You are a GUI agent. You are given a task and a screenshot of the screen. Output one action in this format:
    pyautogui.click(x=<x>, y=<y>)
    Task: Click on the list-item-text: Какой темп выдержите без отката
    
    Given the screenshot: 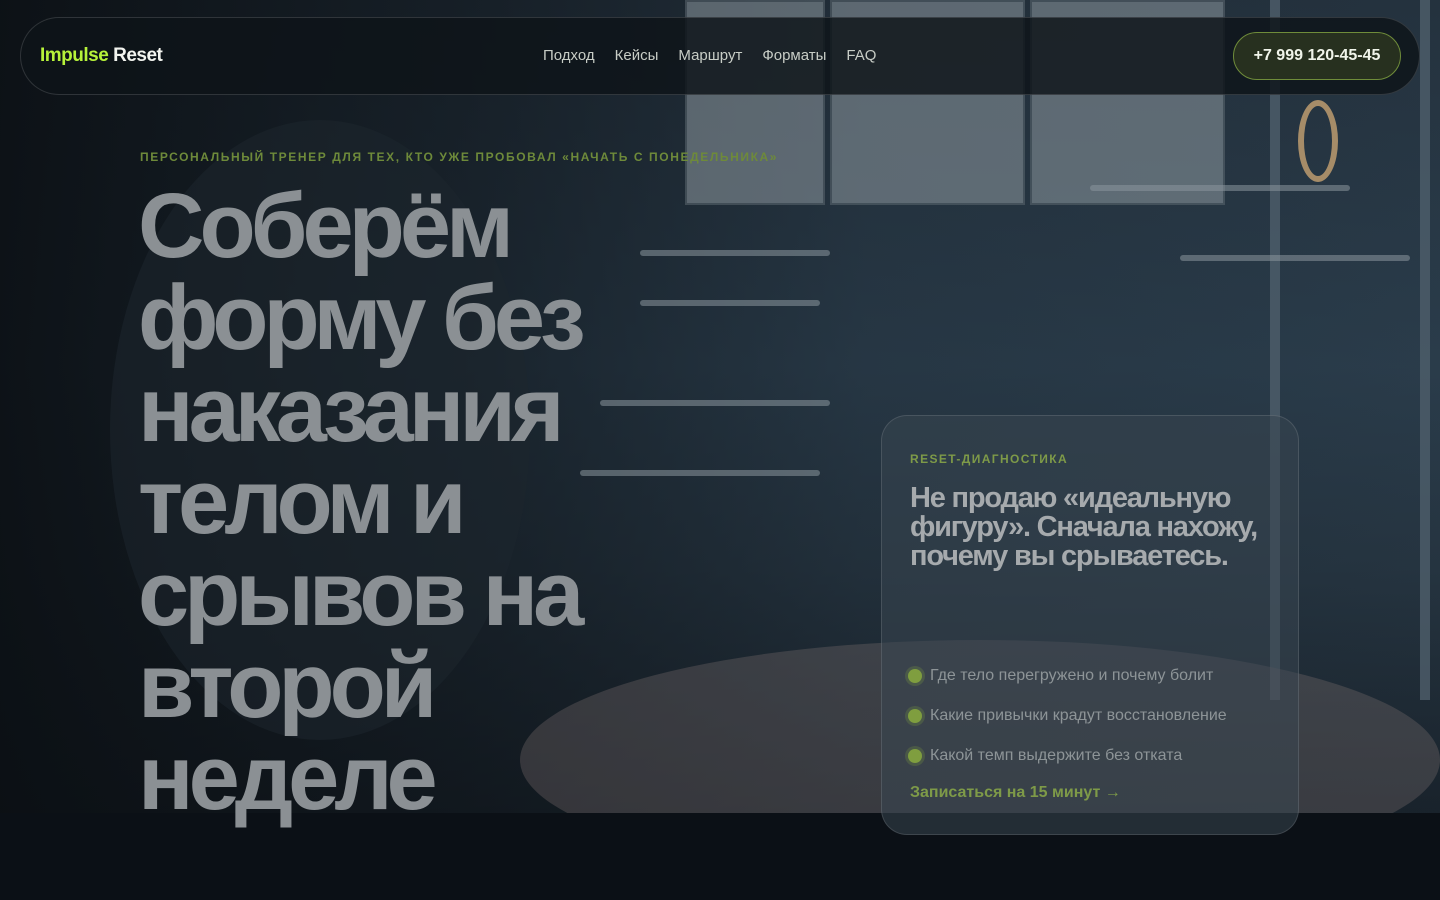 What is the action you would take?
    pyautogui.click(x=1056, y=755)
    